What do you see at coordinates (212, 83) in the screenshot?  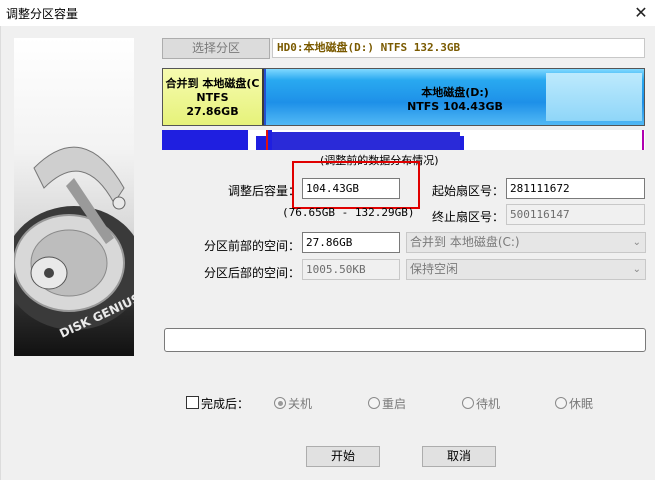 I see `partition-c-name: 合并到 本地磁盘(C` at bounding box center [212, 83].